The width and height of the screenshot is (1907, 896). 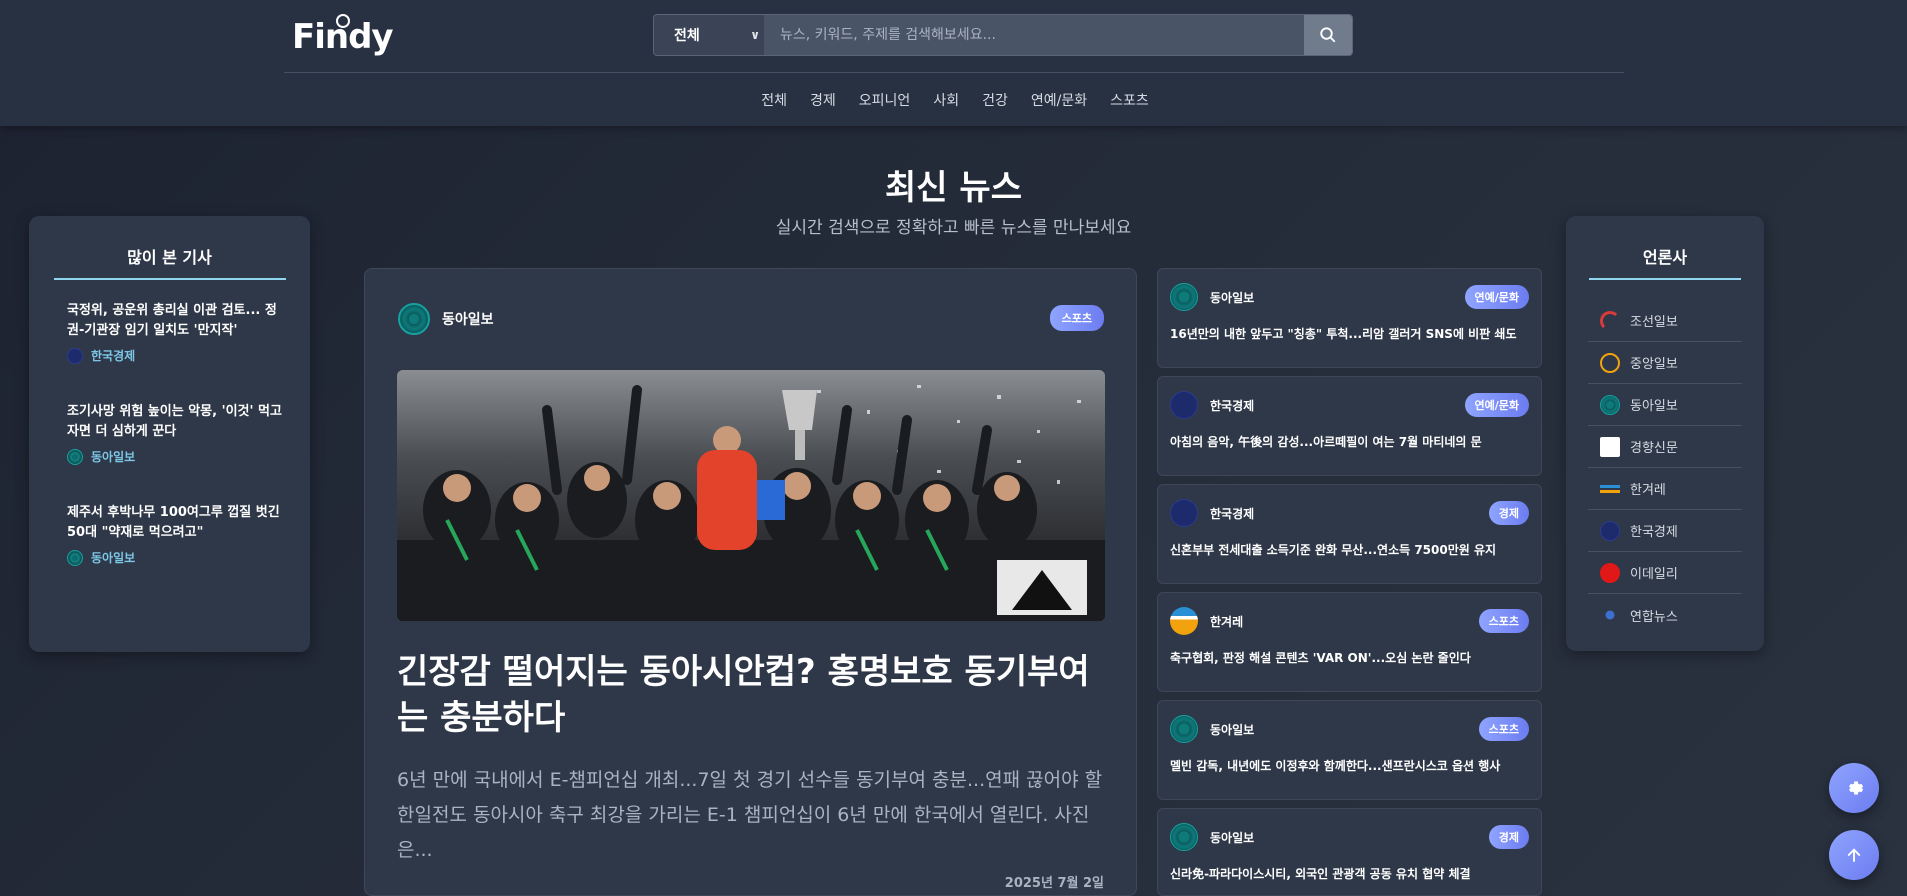 I want to click on popular-item: 조기사망 위험 높이는 악몽, '이것' 먹고자면 더 심하게 꾼다 동아일보, so click(x=177, y=433).